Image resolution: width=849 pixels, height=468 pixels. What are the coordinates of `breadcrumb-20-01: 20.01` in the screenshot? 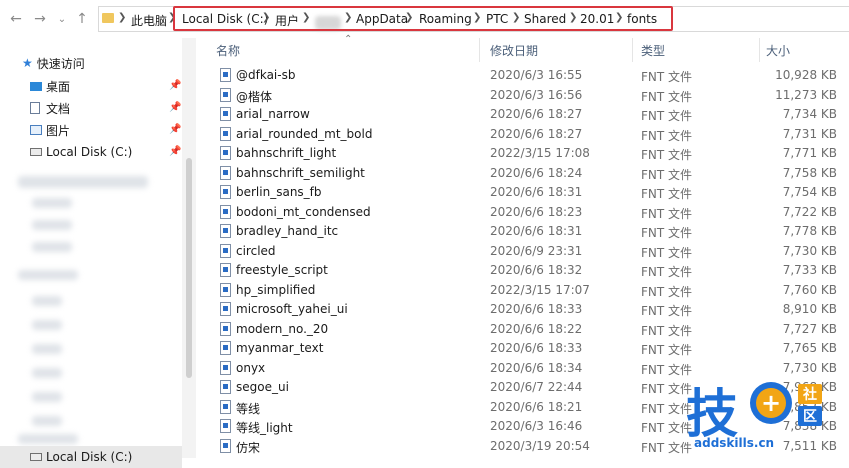 It's located at (597, 19).